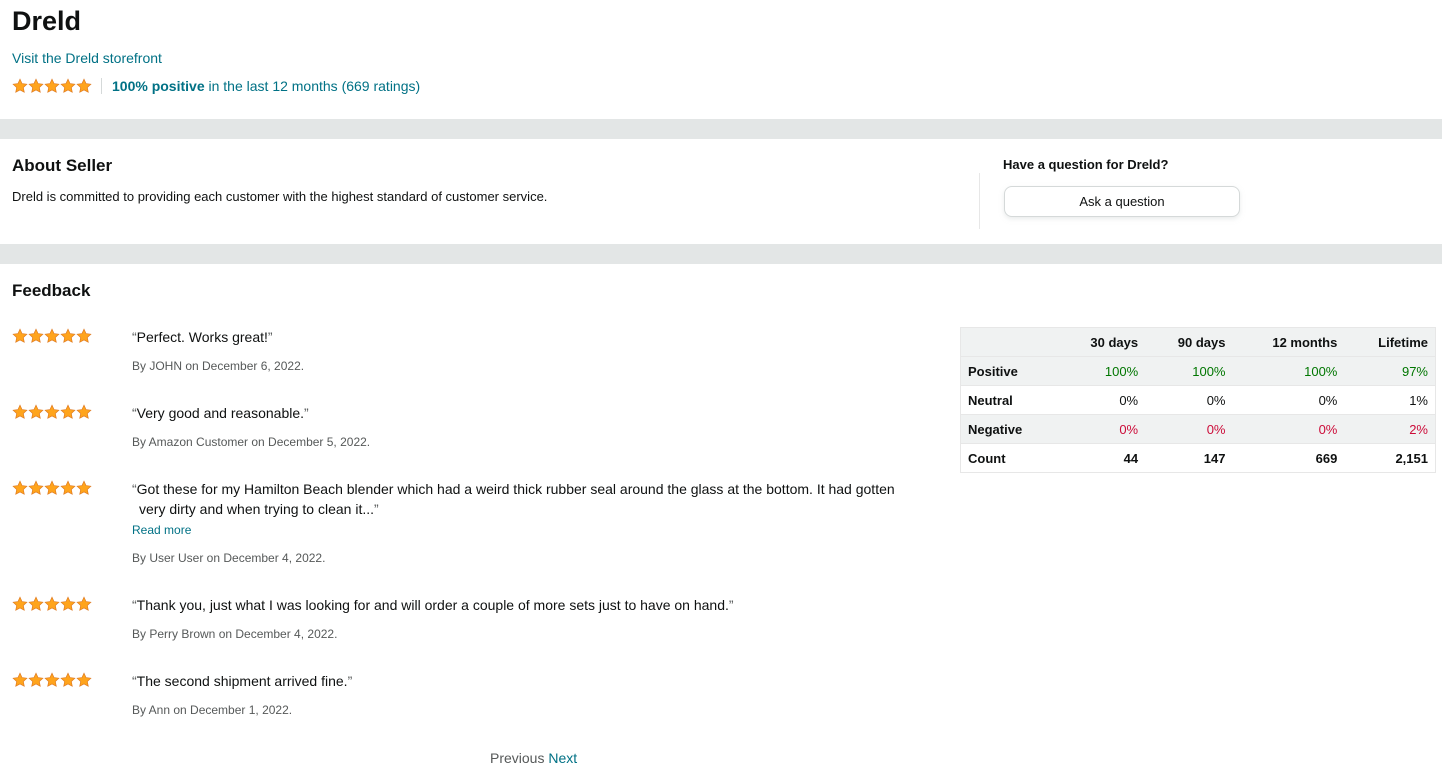 The width and height of the screenshot is (1442, 767). Describe the element at coordinates (229, 558) in the screenshot. I see `review-byline: By User User on December 4, 2022.` at that location.